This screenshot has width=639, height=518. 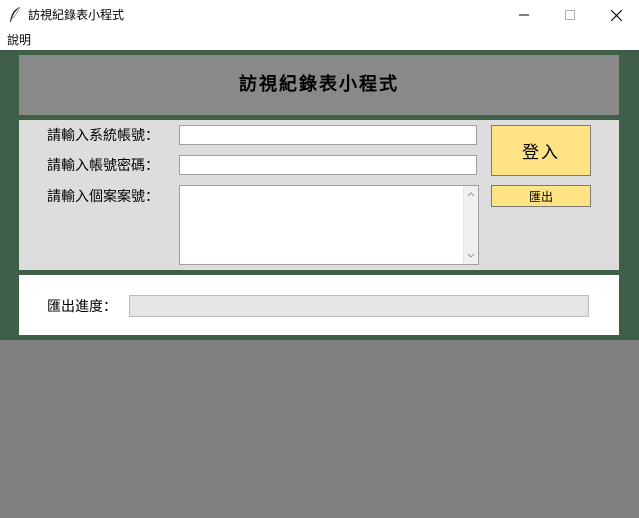 What do you see at coordinates (328, 135) in the screenshot?
I see `account-input` at bounding box center [328, 135].